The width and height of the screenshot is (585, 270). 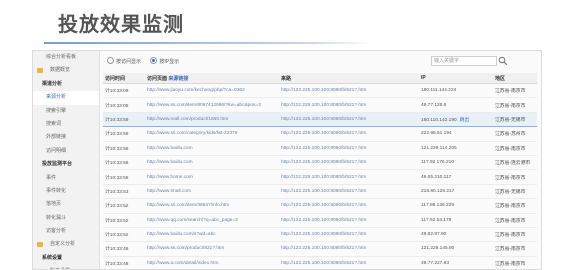 I want to click on sidebar-item: 事件转化, so click(x=66, y=191).